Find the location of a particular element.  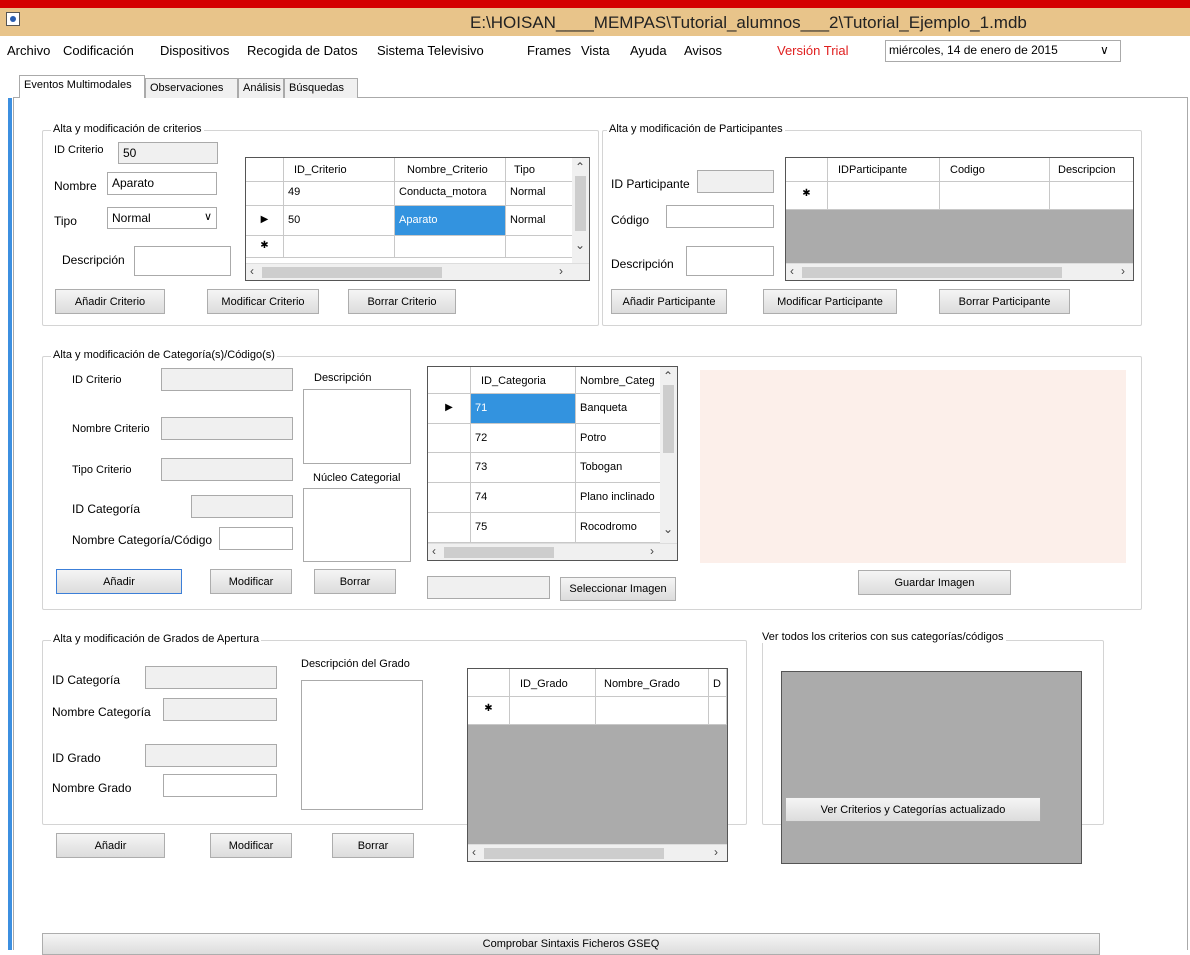

table-row: 73 Tobogan is located at coordinates (544, 468).